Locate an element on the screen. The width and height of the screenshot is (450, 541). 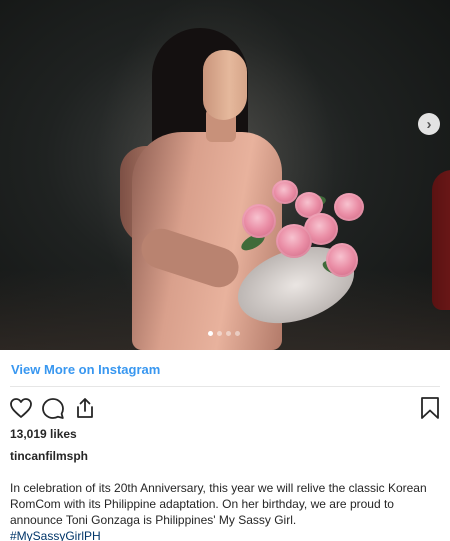
bookmark-icon is located at coordinates (430, 408).